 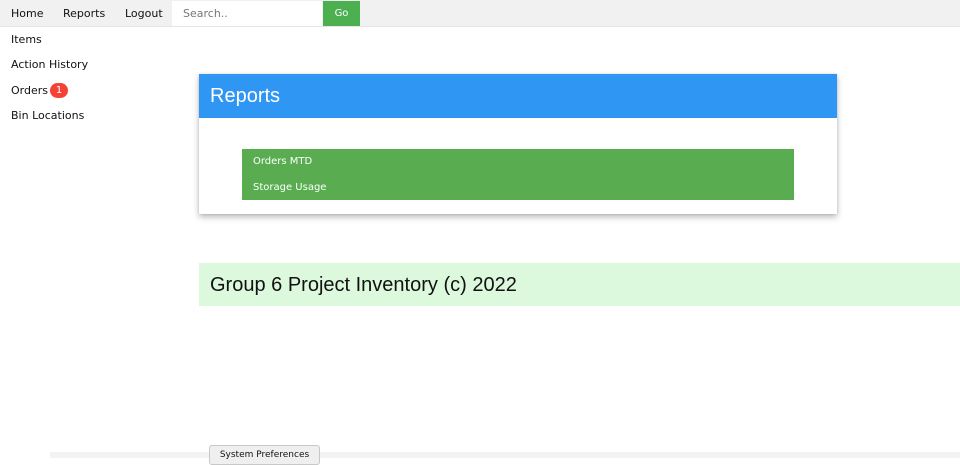 What do you see at coordinates (29, 91) in the screenshot?
I see `sidebar-item-orders: Orders` at bounding box center [29, 91].